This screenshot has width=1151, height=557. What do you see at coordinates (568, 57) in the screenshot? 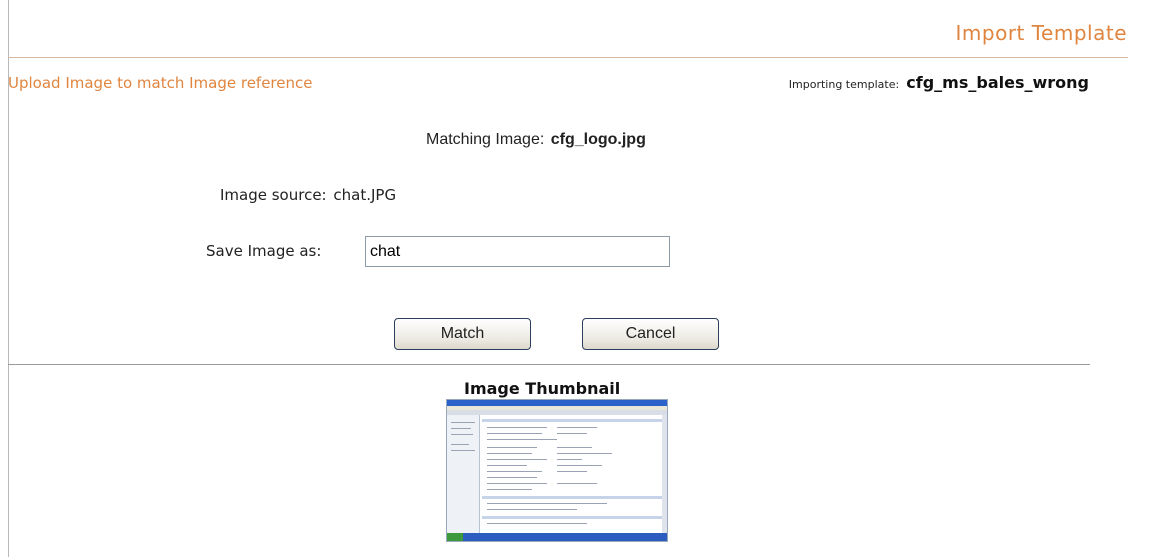
I see `header-divider` at bounding box center [568, 57].